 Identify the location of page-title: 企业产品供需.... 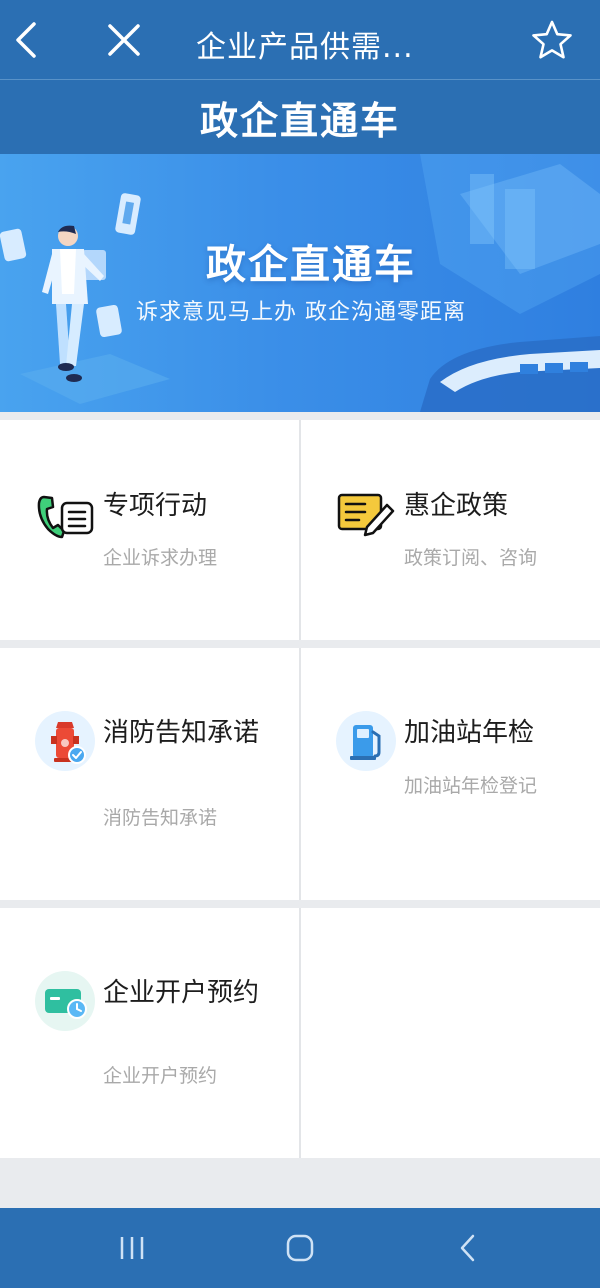
(305, 47).